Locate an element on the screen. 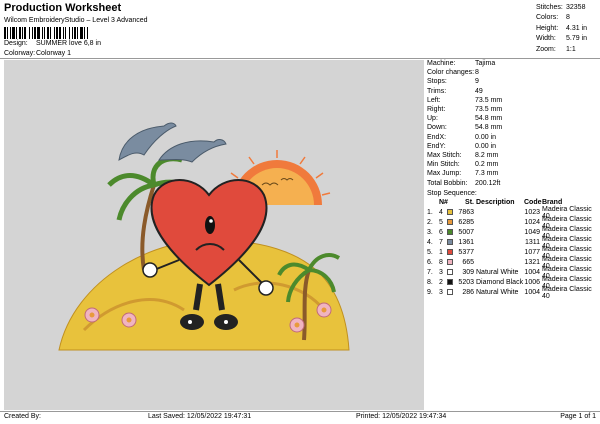  stat-row: Height: 4.31 in is located at coordinates (567, 28).